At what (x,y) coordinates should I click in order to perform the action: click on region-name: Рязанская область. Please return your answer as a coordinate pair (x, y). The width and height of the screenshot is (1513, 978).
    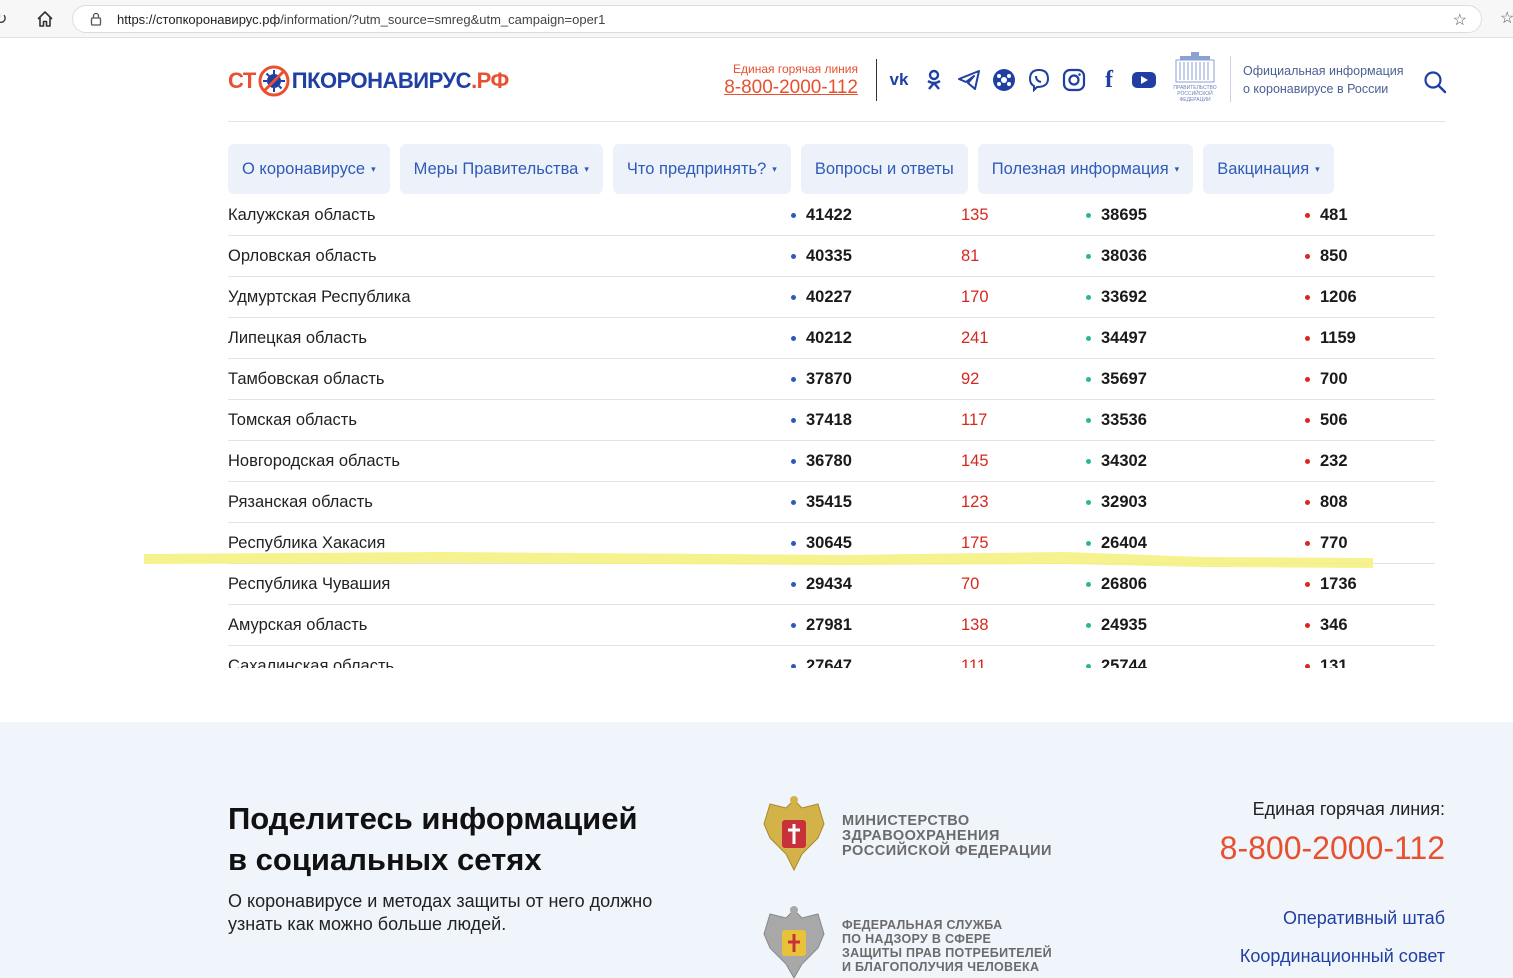
    Looking at the image, I should click on (300, 502).